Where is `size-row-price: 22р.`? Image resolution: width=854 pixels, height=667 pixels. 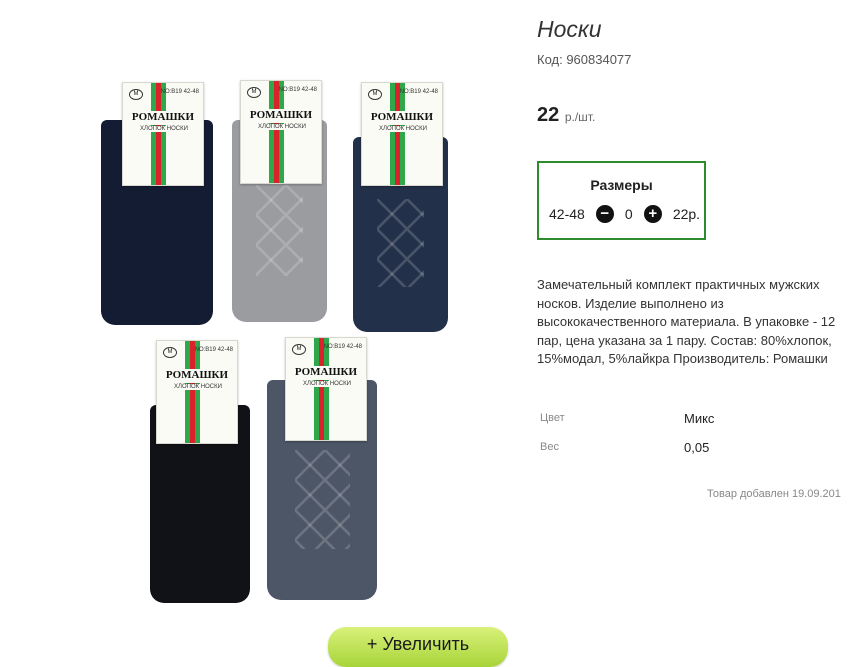 size-row-price: 22р. is located at coordinates (686, 214).